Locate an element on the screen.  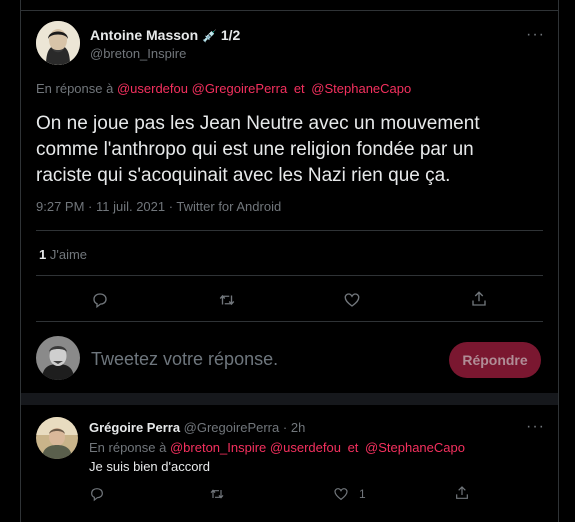
reply-button: Répondre is located at coordinates (495, 360).